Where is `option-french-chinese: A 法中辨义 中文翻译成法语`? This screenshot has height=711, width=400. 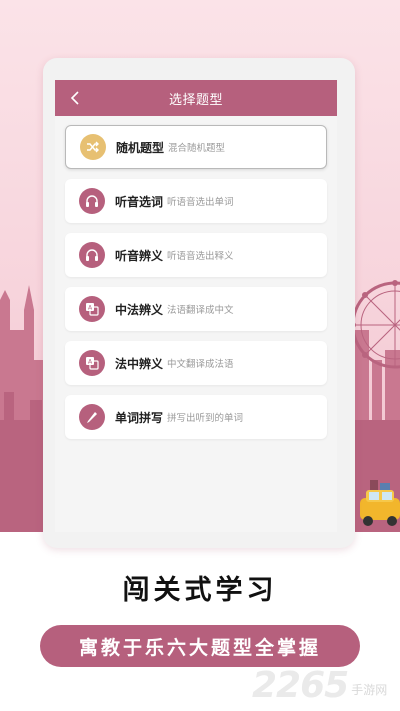 option-french-chinese: A 法中辨义 中文翻译成法语 is located at coordinates (196, 363).